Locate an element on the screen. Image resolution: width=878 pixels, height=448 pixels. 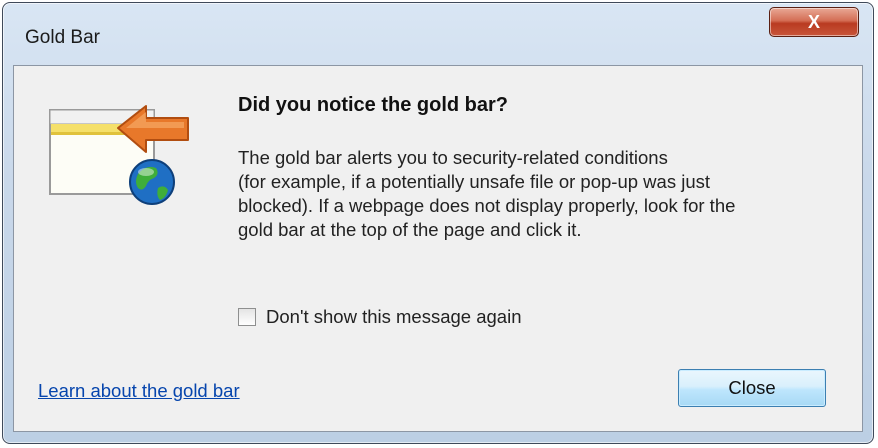
dont-show-again-row: Don't show this message again is located at coordinates (379, 317).